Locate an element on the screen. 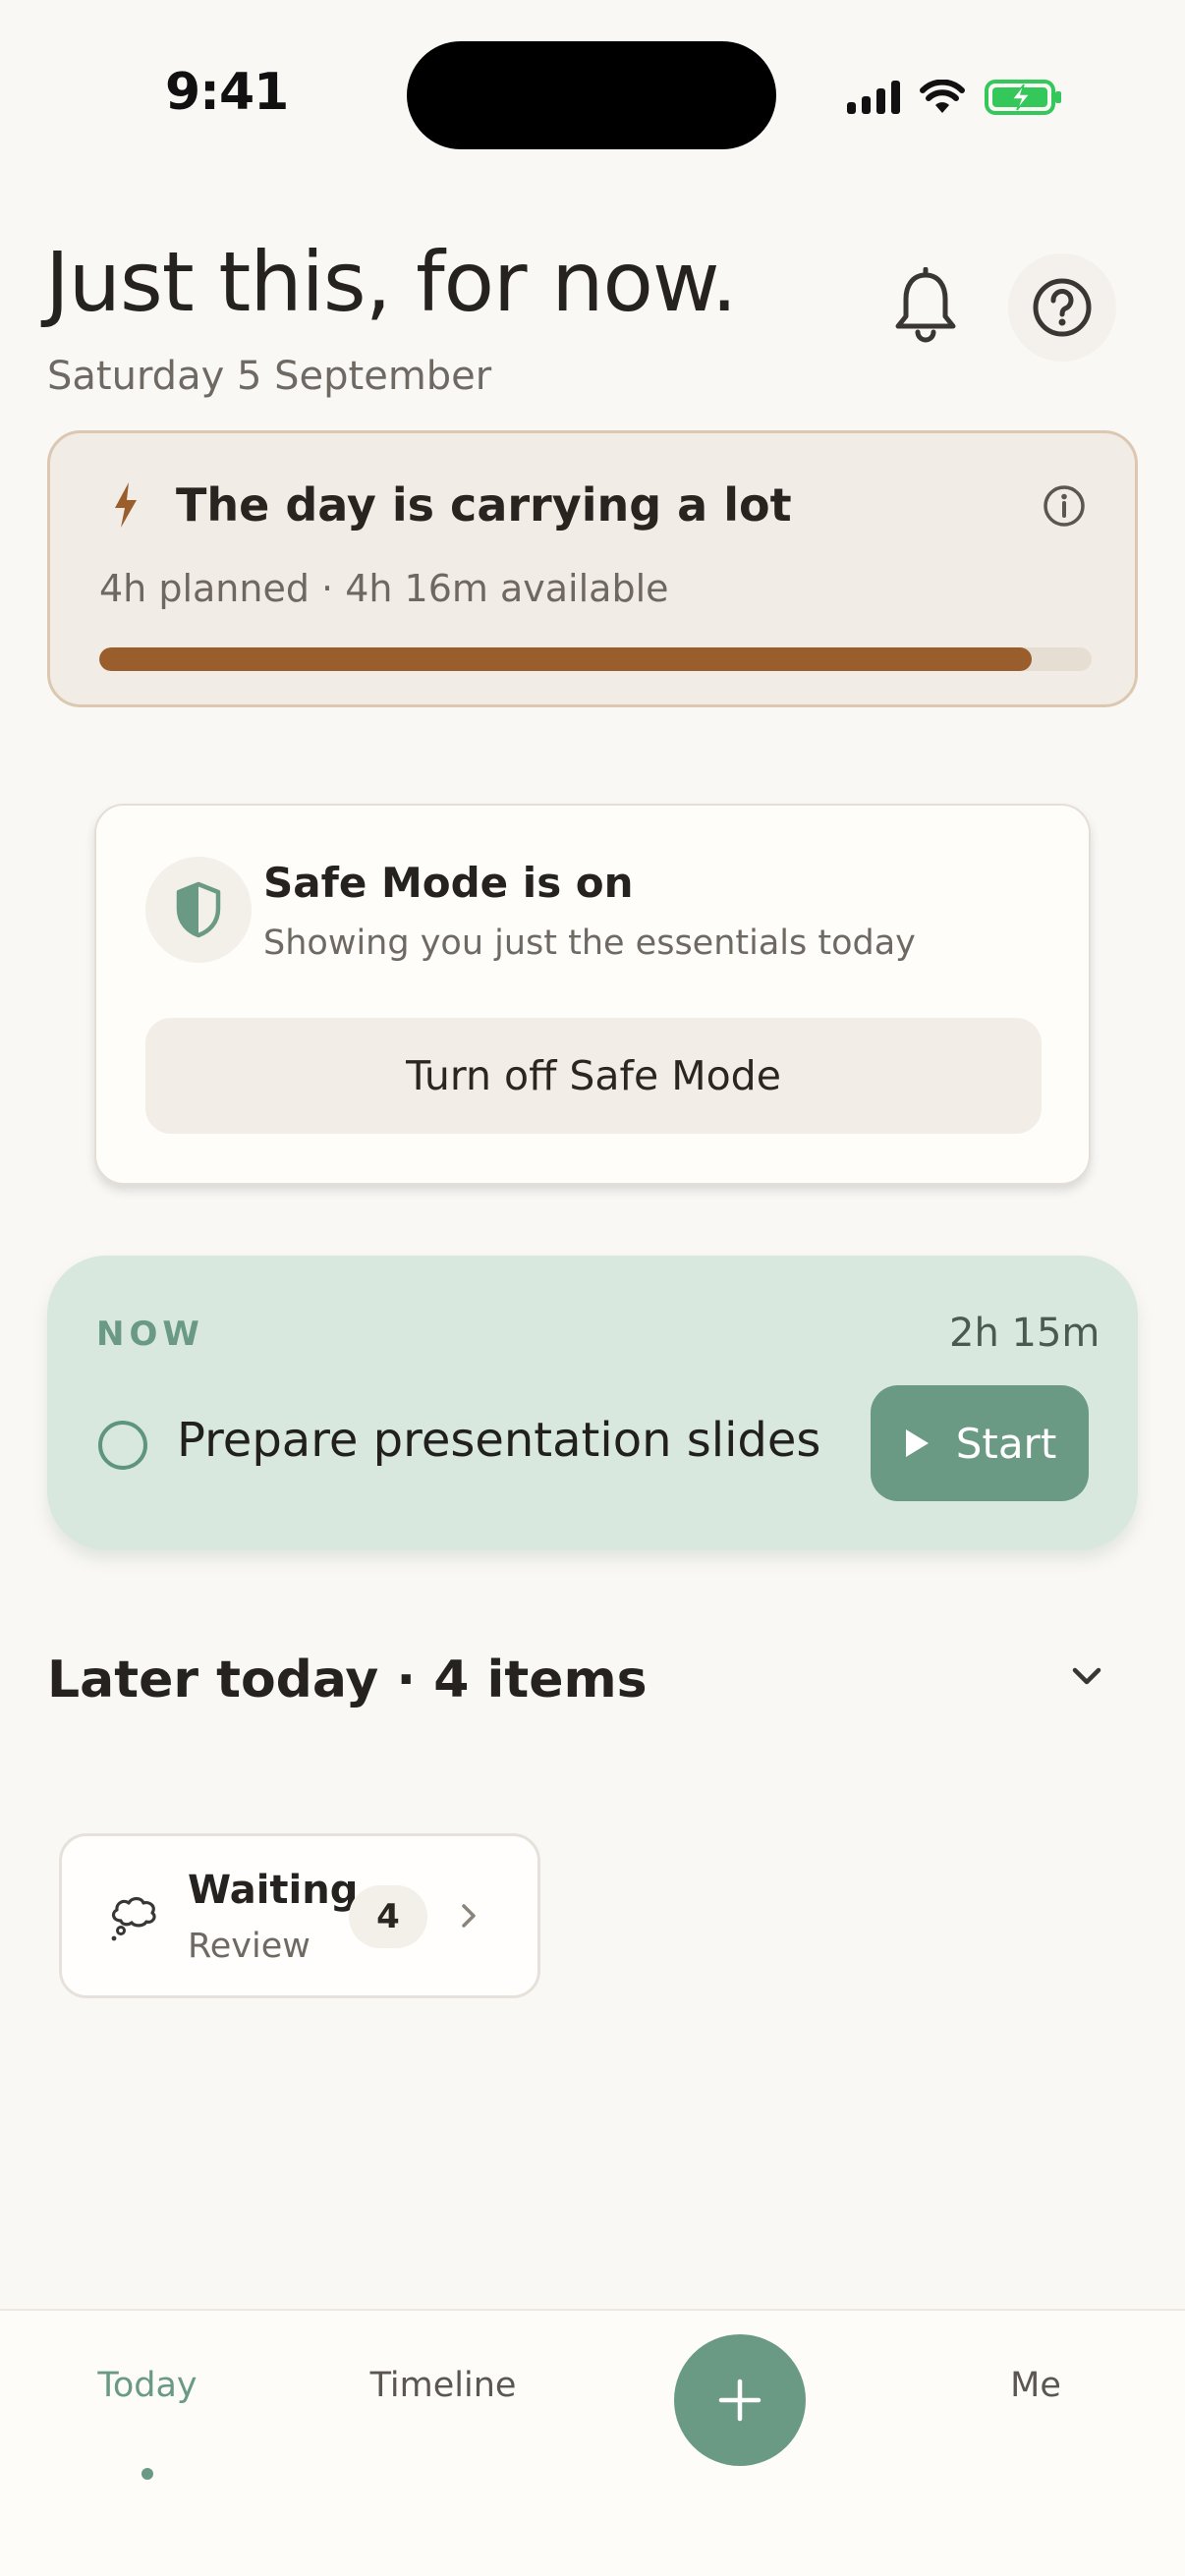 Image resolution: width=1185 pixels, height=2576 pixels. load-subtitle: 4h planned · 4h 16m available is located at coordinates (384, 588).